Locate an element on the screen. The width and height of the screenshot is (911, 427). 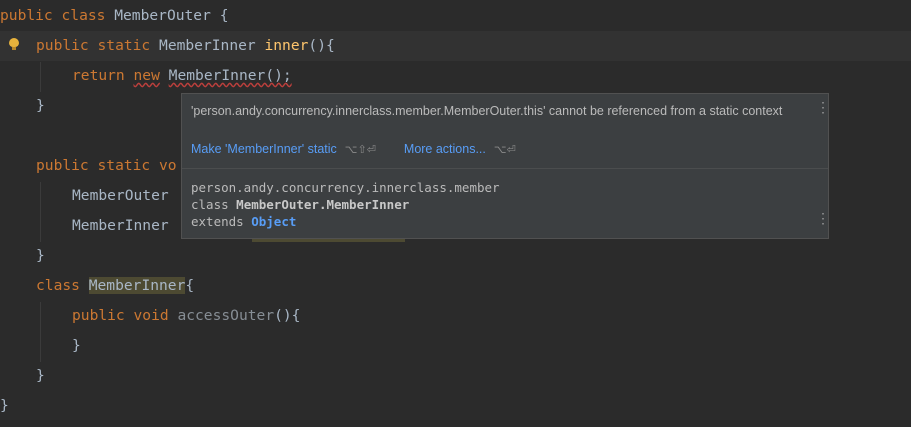
code-line-14: } is located at coordinates (4, 405).